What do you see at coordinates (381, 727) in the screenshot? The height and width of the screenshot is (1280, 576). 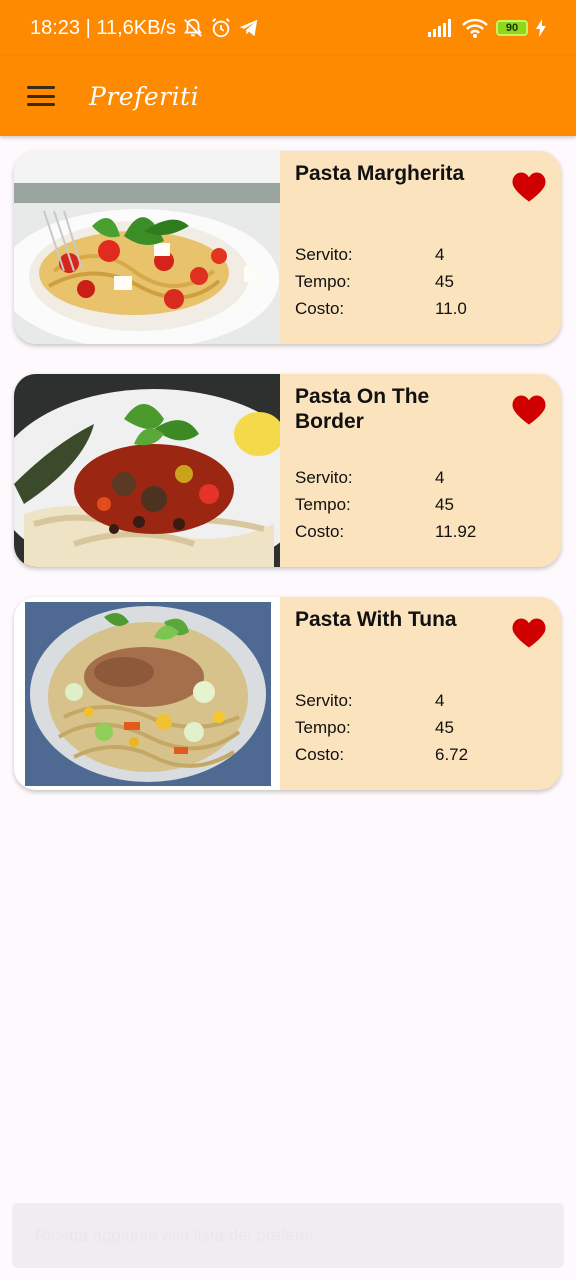 I see `recipe-stats: Servito: 4 Tempo: 45 Costo: 6.72` at bounding box center [381, 727].